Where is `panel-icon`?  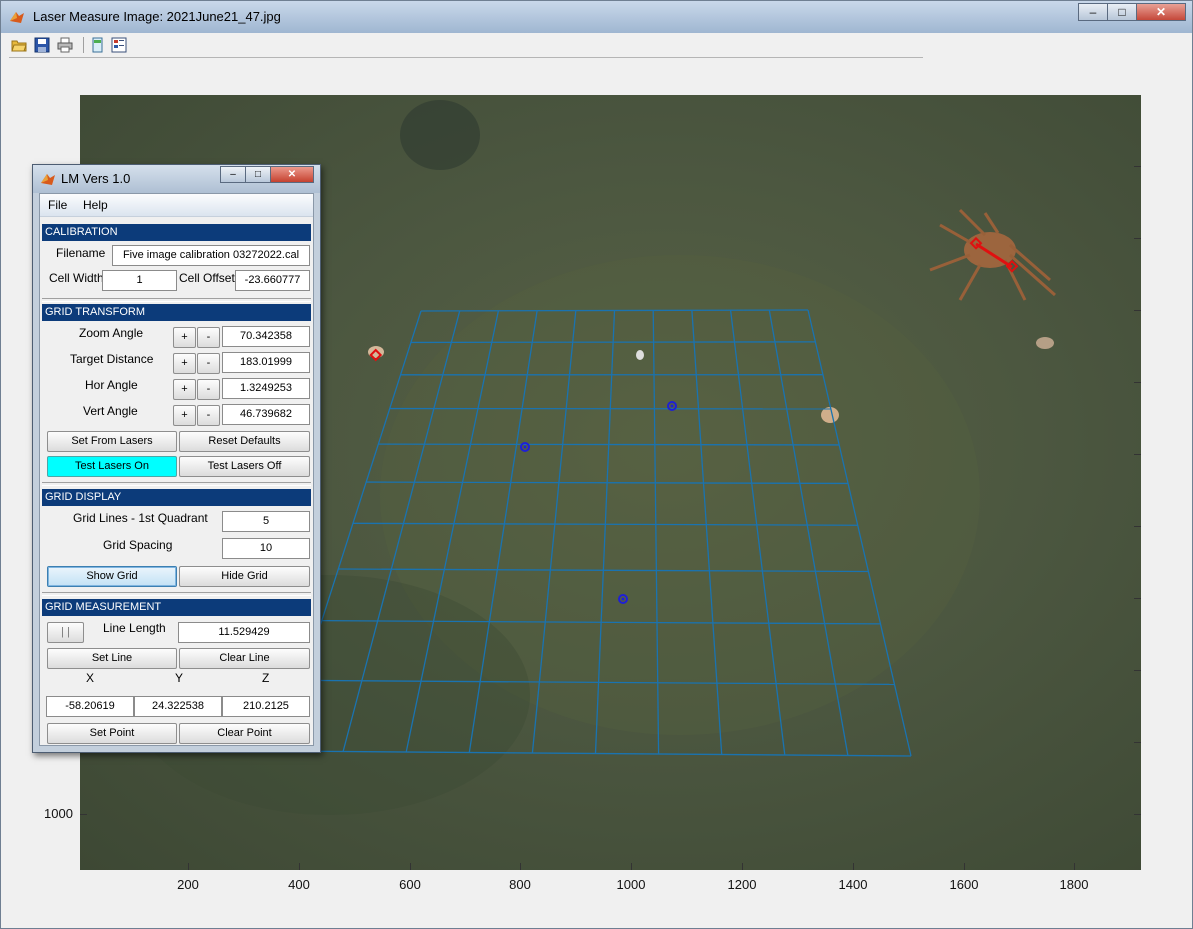
panel-icon is located at coordinates (97, 45).